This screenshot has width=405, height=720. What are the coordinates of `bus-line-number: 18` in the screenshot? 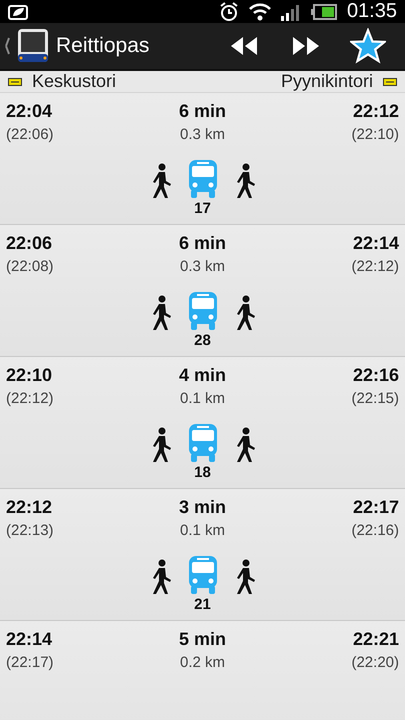 It's located at (202, 472).